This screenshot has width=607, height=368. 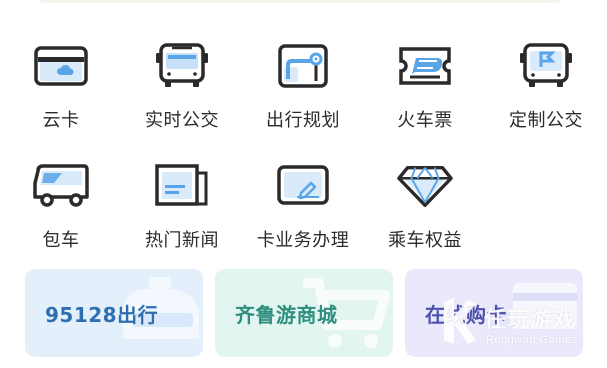 I want to click on card-service-icon, so click(x=303, y=186).